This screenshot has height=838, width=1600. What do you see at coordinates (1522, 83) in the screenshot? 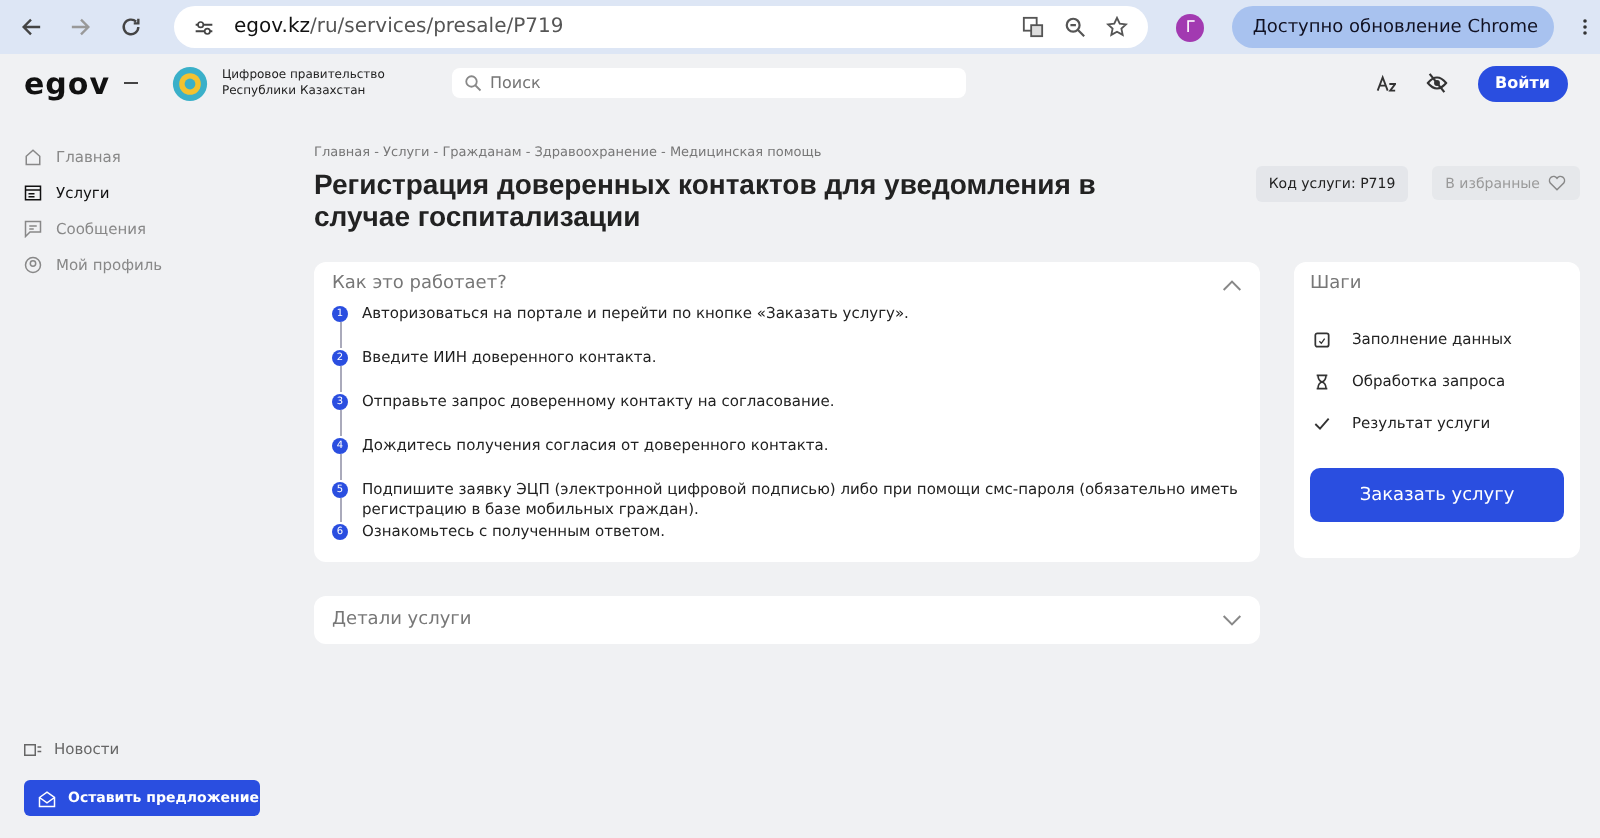
I see `login-button: Войти` at bounding box center [1522, 83].